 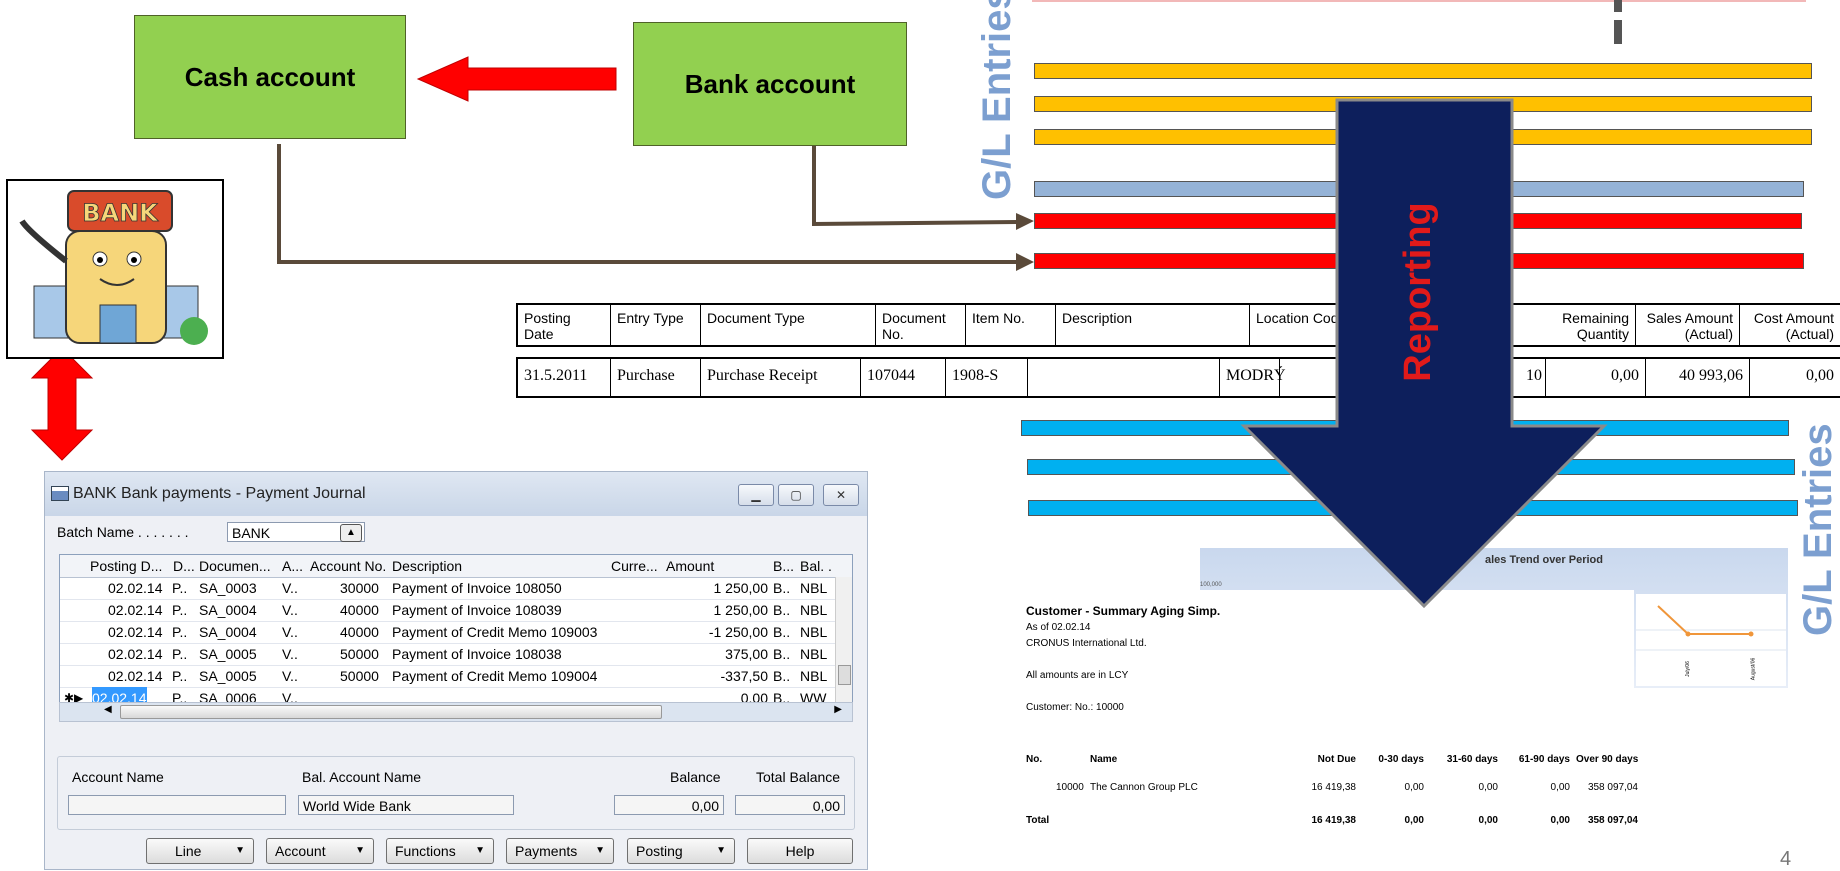 What do you see at coordinates (1793, 326) in the screenshot?
I see `col-cost-amount: Cost Amount (Actual)` at bounding box center [1793, 326].